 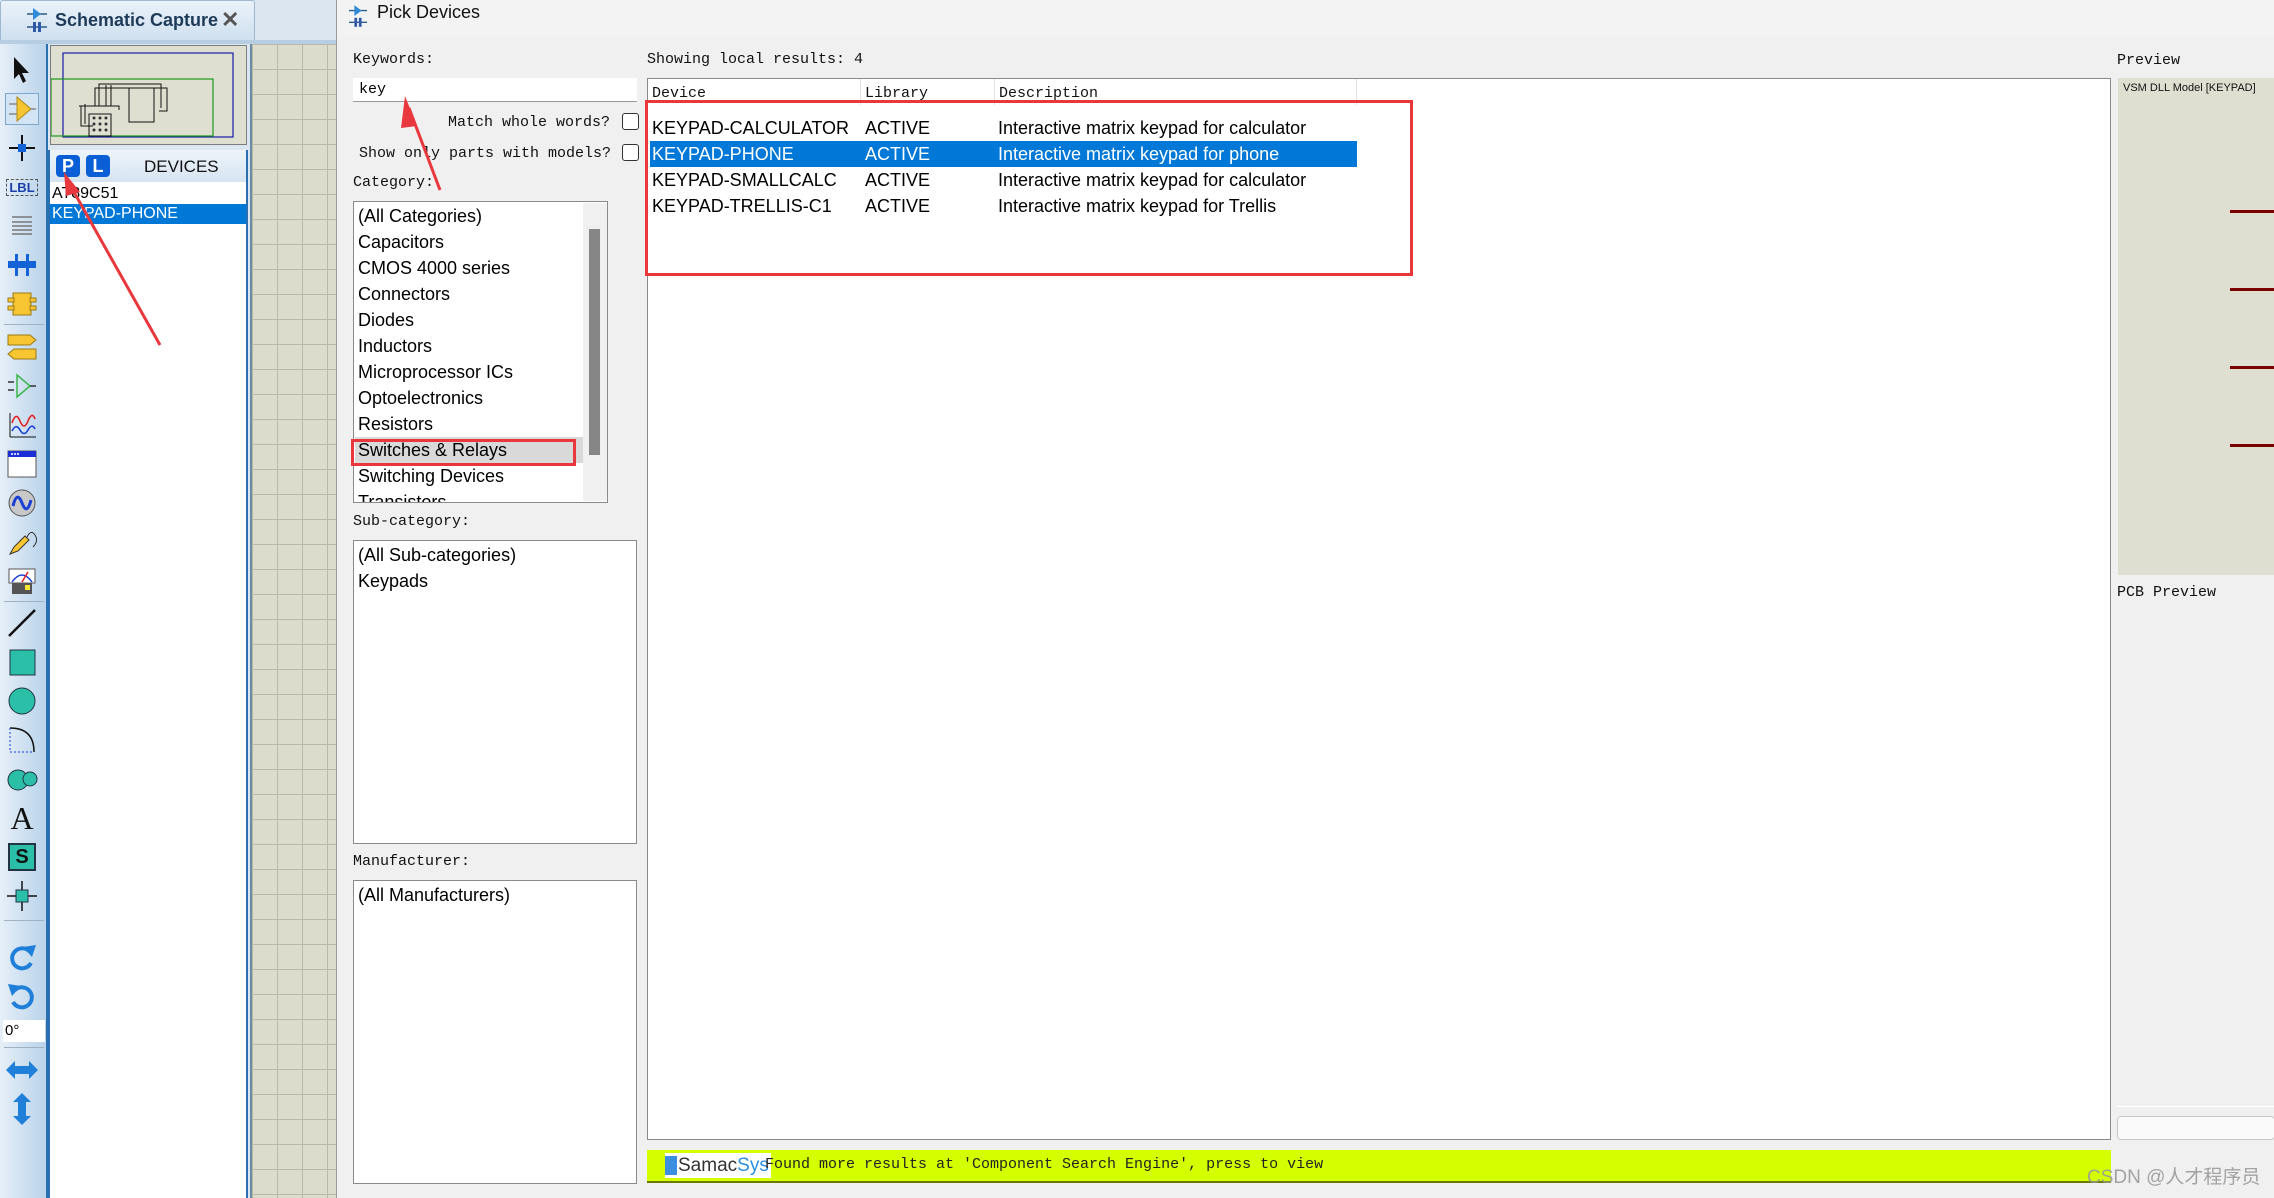 What do you see at coordinates (142, 95) in the screenshot?
I see `overview-thumbnail` at bounding box center [142, 95].